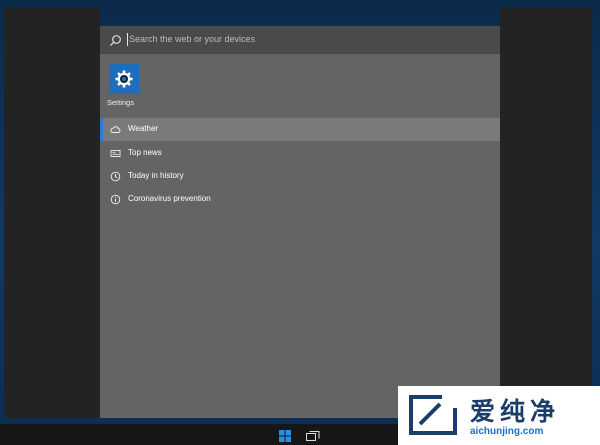 Image resolution: width=600 pixels, height=445 pixels. Describe the element at coordinates (101, 129) in the screenshot. I see `selection-accent` at that location.